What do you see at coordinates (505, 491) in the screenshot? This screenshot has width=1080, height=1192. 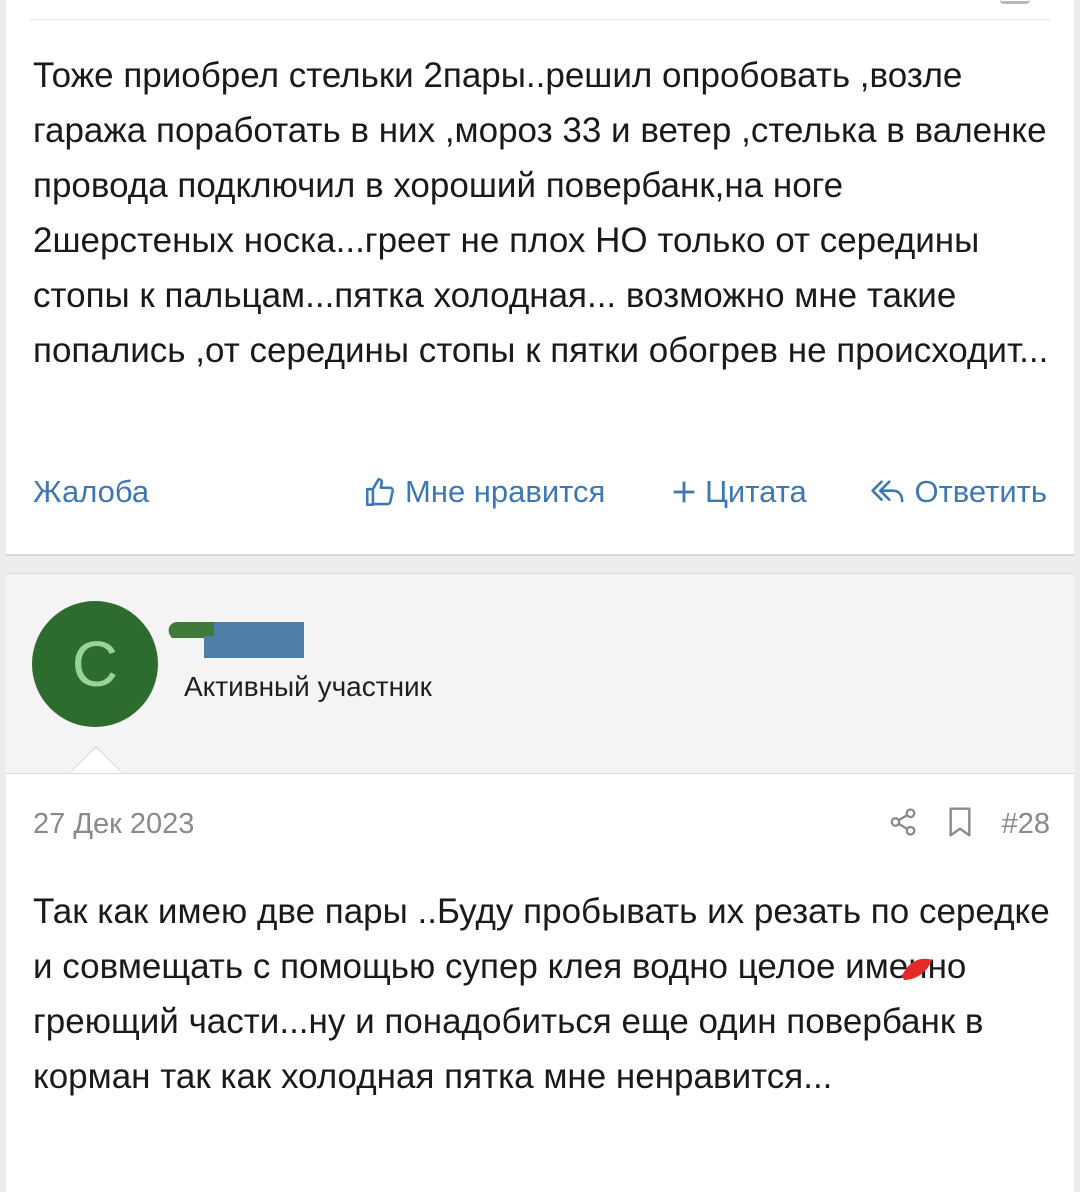 I see `like-label: Мне нравится` at bounding box center [505, 491].